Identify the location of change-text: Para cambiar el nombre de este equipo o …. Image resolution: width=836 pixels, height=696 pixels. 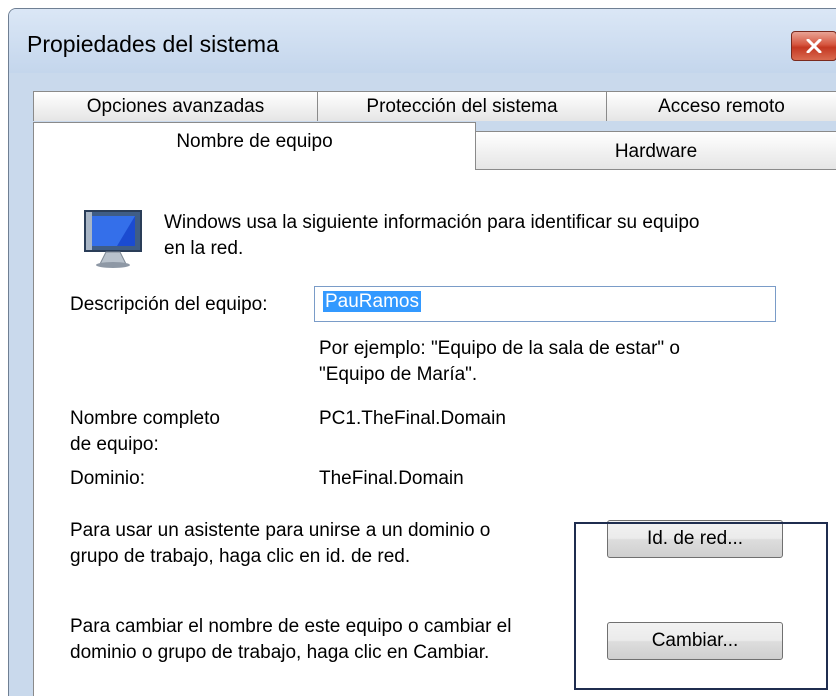
(290, 640).